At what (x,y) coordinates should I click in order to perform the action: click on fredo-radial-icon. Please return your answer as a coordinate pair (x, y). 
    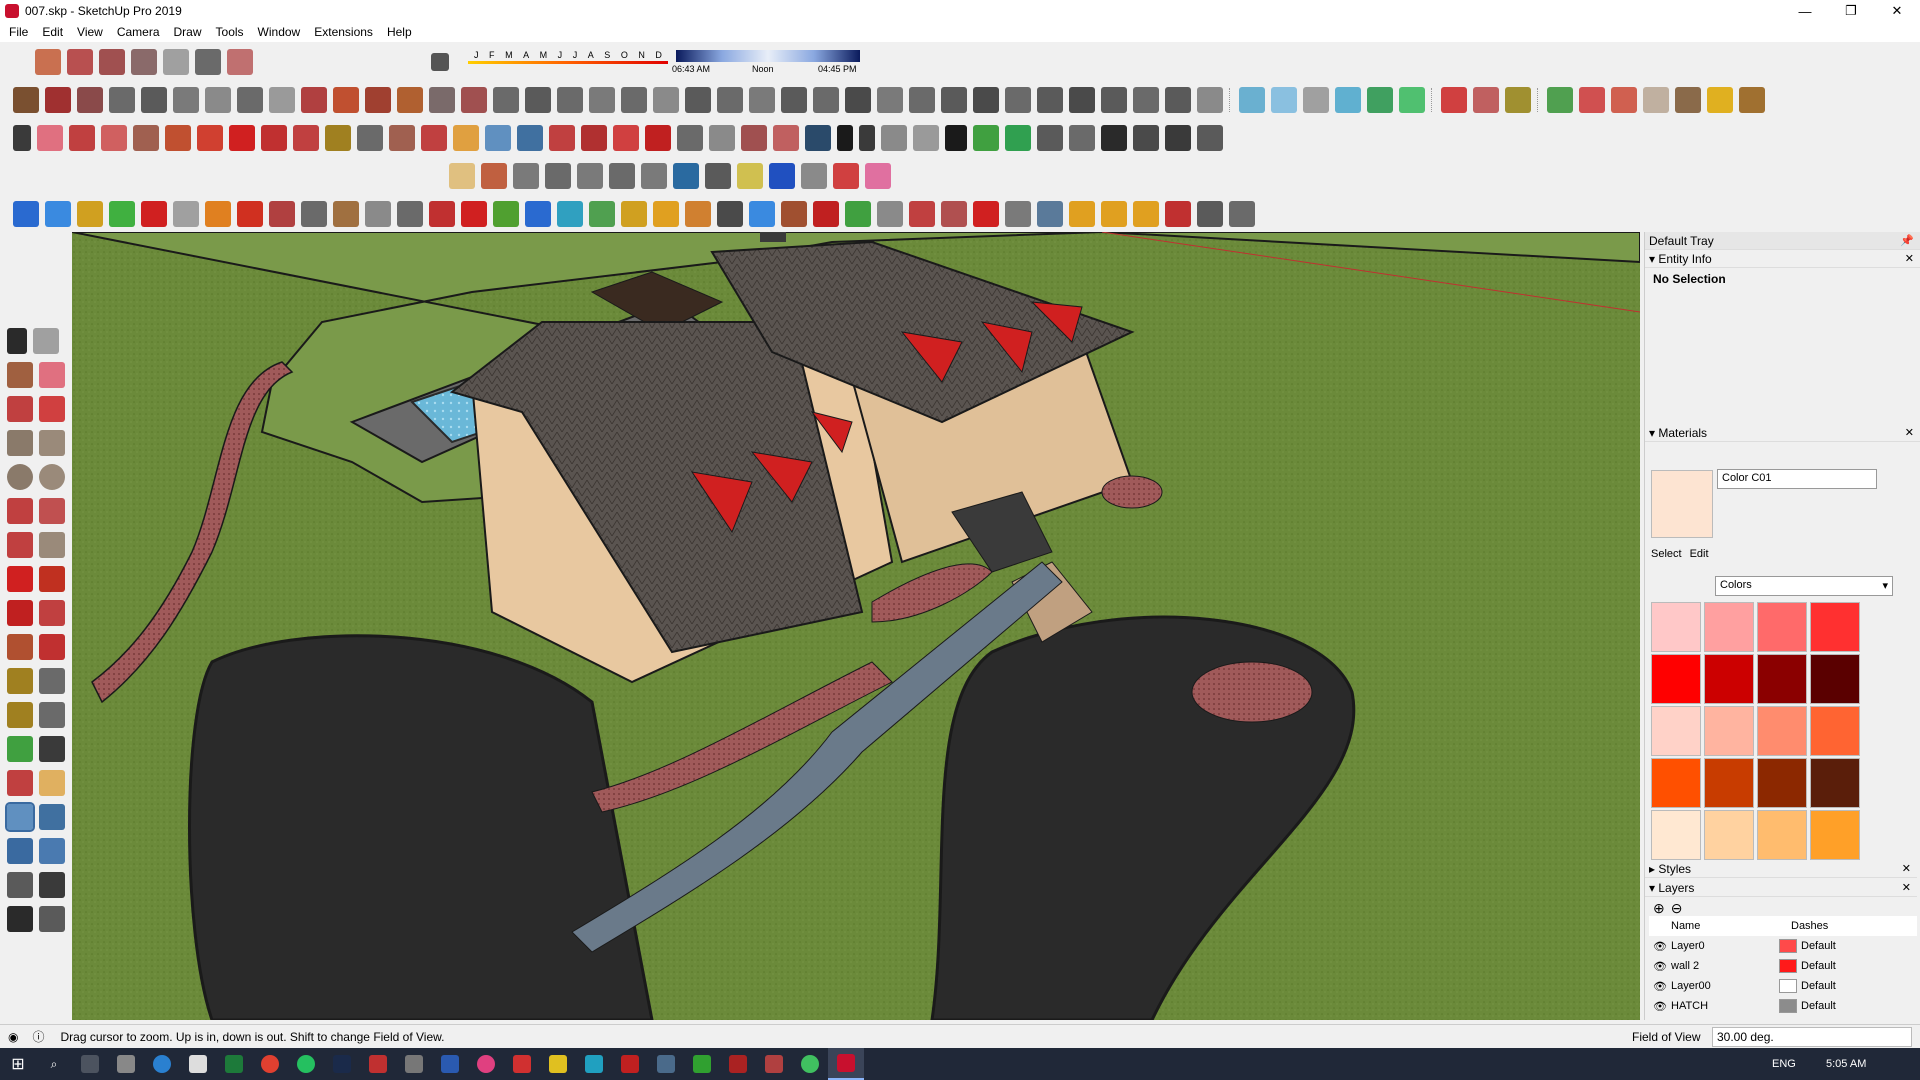
    Looking at the image, I should click on (1688, 100).